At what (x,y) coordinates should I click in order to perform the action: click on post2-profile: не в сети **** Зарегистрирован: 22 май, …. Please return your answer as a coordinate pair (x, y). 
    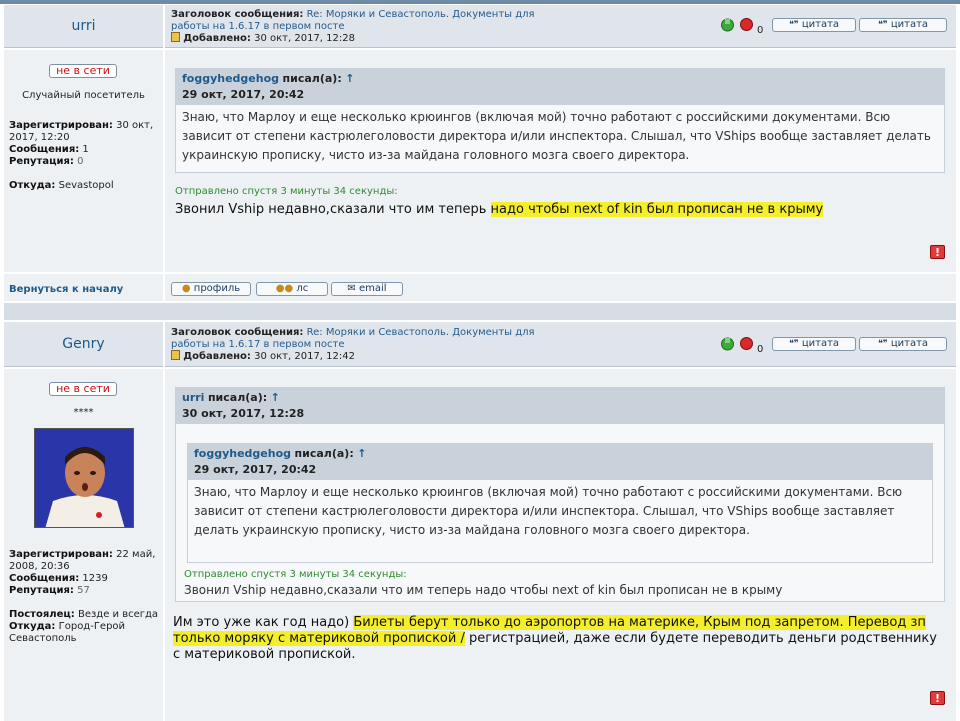
    Looking at the image, I should click on (83, 545).